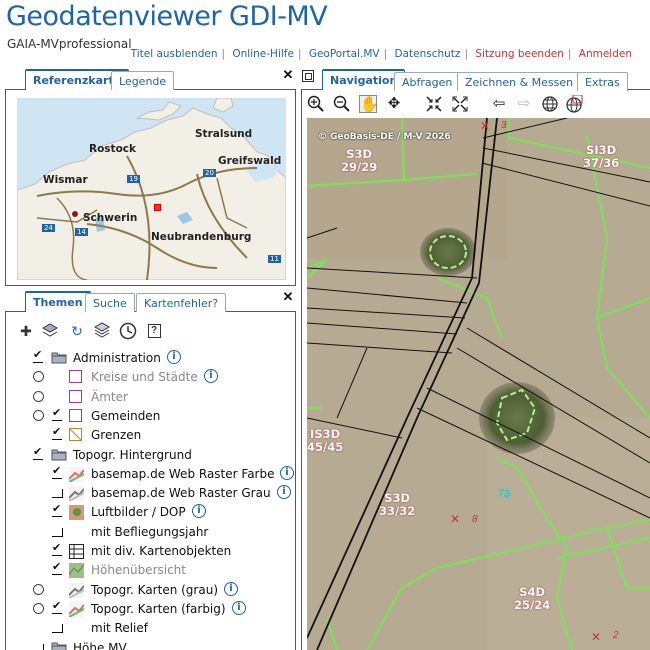 This screenshot has width=650, height=650. Describe the element at coordinates (148, 397) in the screenshot. I see `layer-tree-row: Ämter` at that location.